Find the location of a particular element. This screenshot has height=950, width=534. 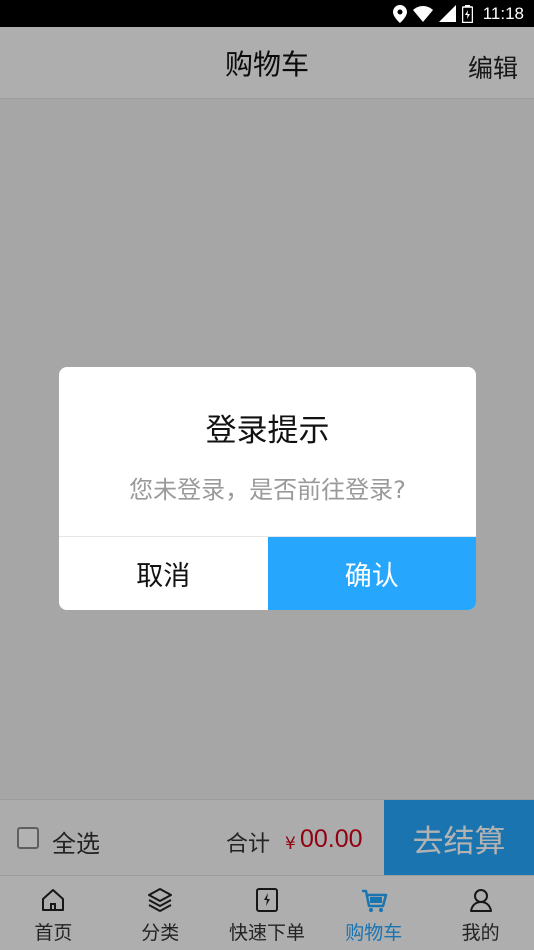

signal-icon is located at coordinates (447, 13).